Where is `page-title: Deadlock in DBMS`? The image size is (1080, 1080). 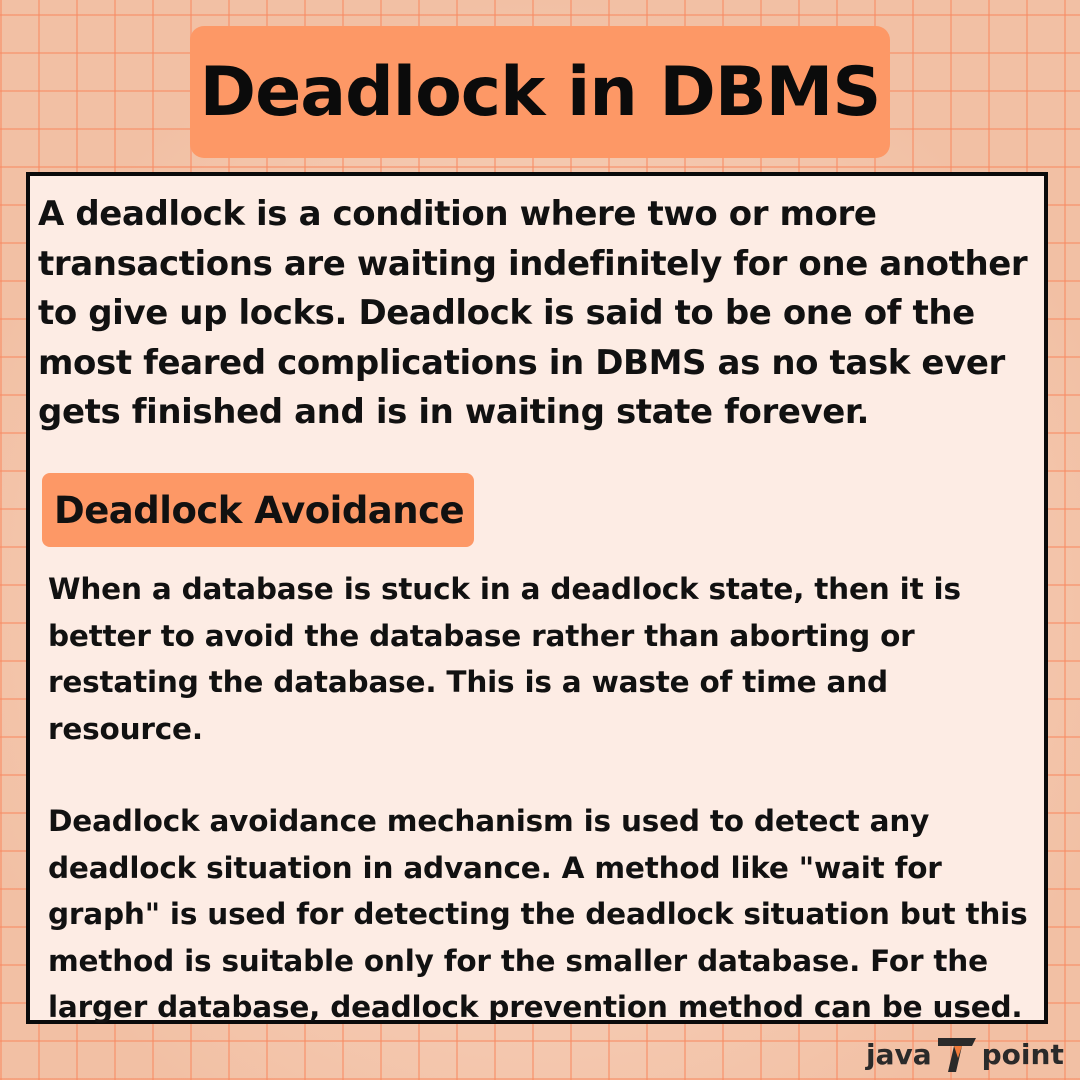
page-title: Deadlock in DBMS is located at coordinates (540, 92).